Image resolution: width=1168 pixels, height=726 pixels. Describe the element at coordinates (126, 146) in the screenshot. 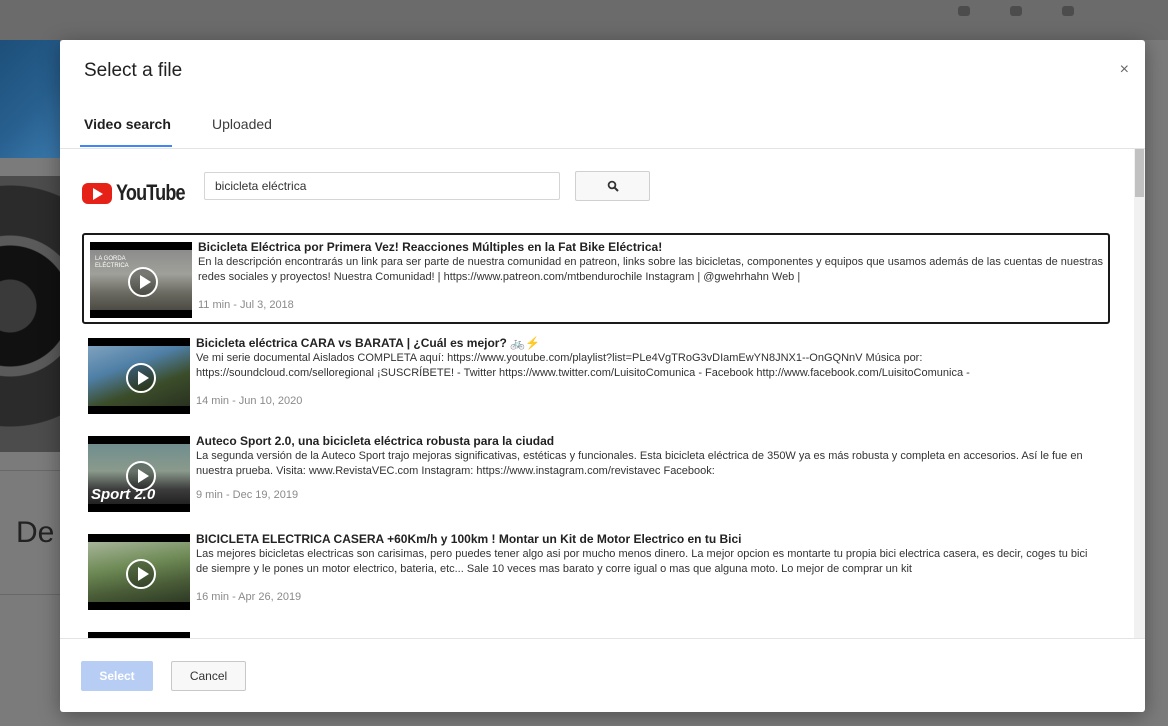

I see `active-tab-indicator` at that location.